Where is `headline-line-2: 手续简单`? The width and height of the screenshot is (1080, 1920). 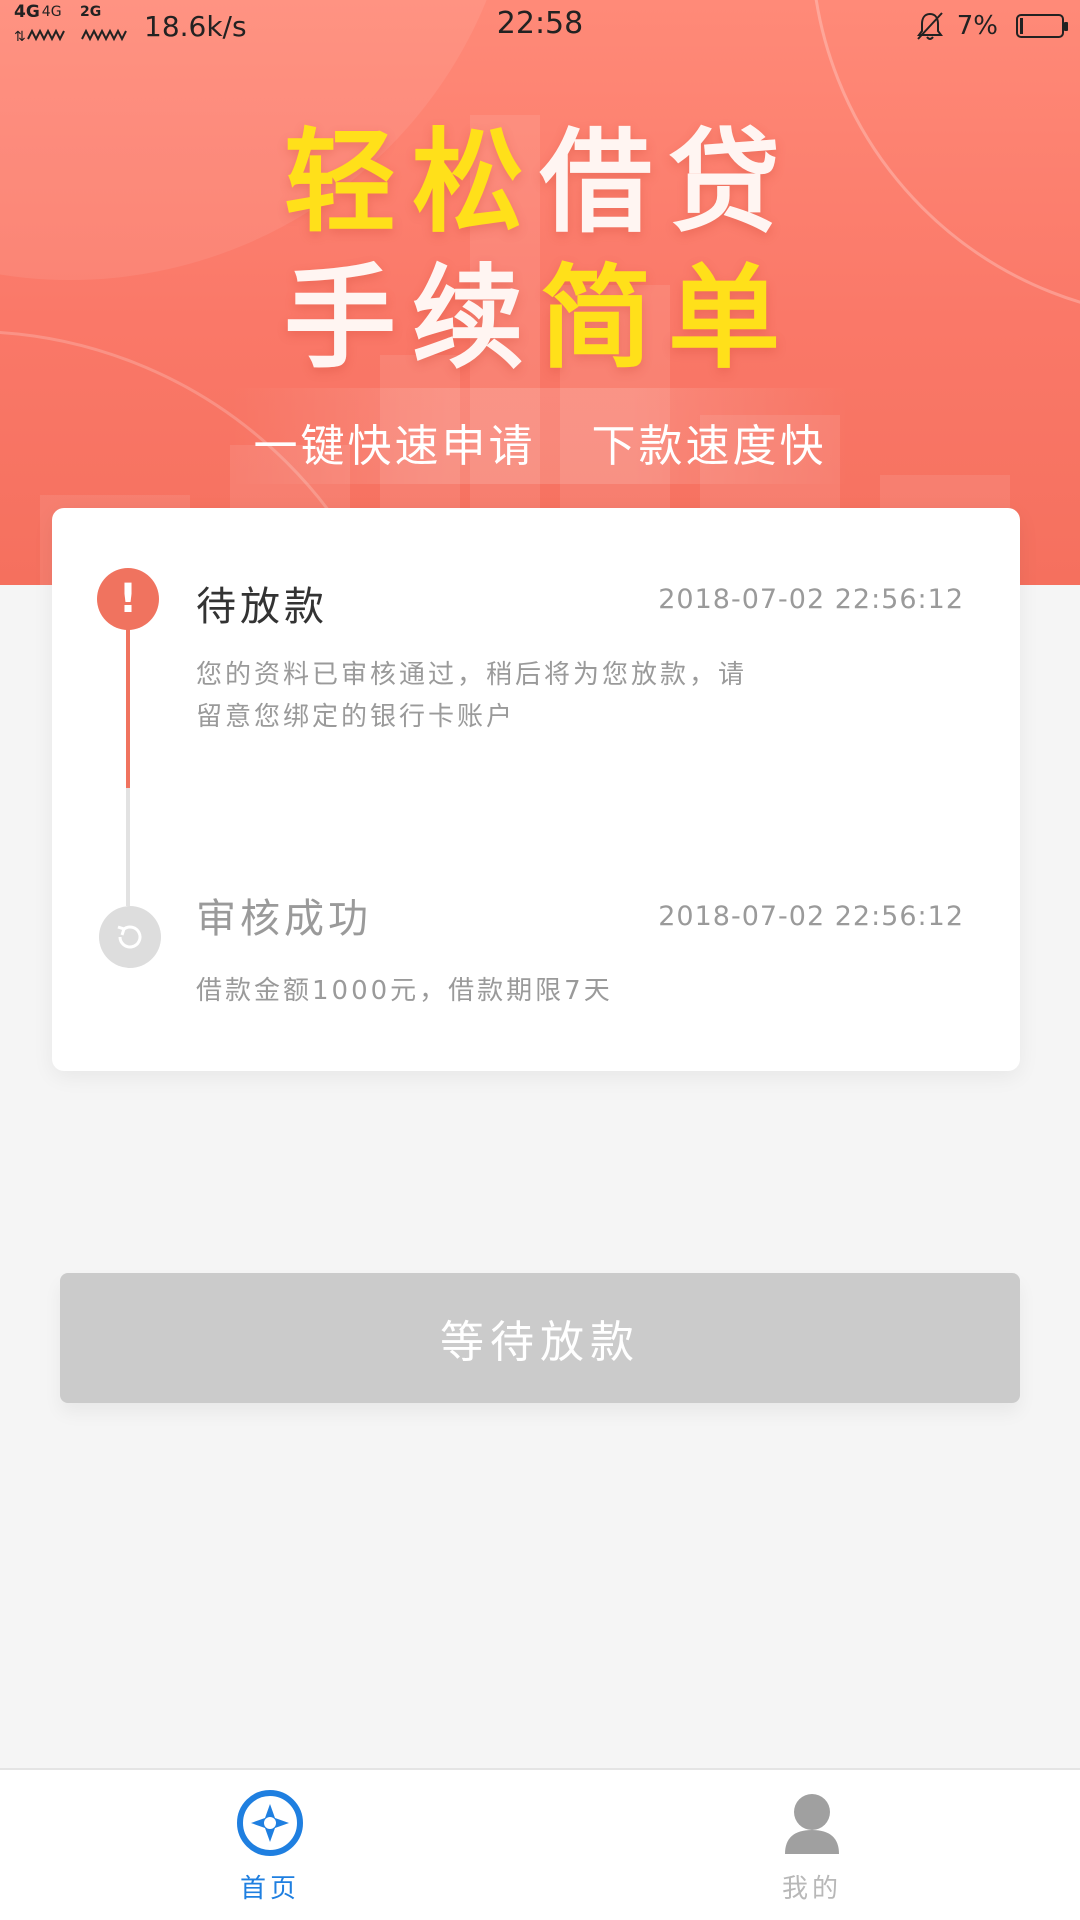 headline-line-2: 手续简单 is located at coordinates (540, 309).